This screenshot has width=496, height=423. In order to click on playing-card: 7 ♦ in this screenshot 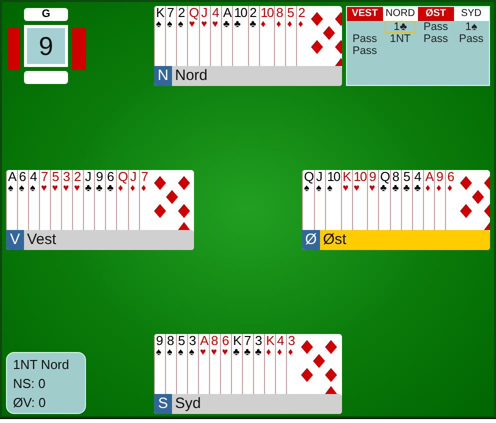, I will do `click(166, 200)`.